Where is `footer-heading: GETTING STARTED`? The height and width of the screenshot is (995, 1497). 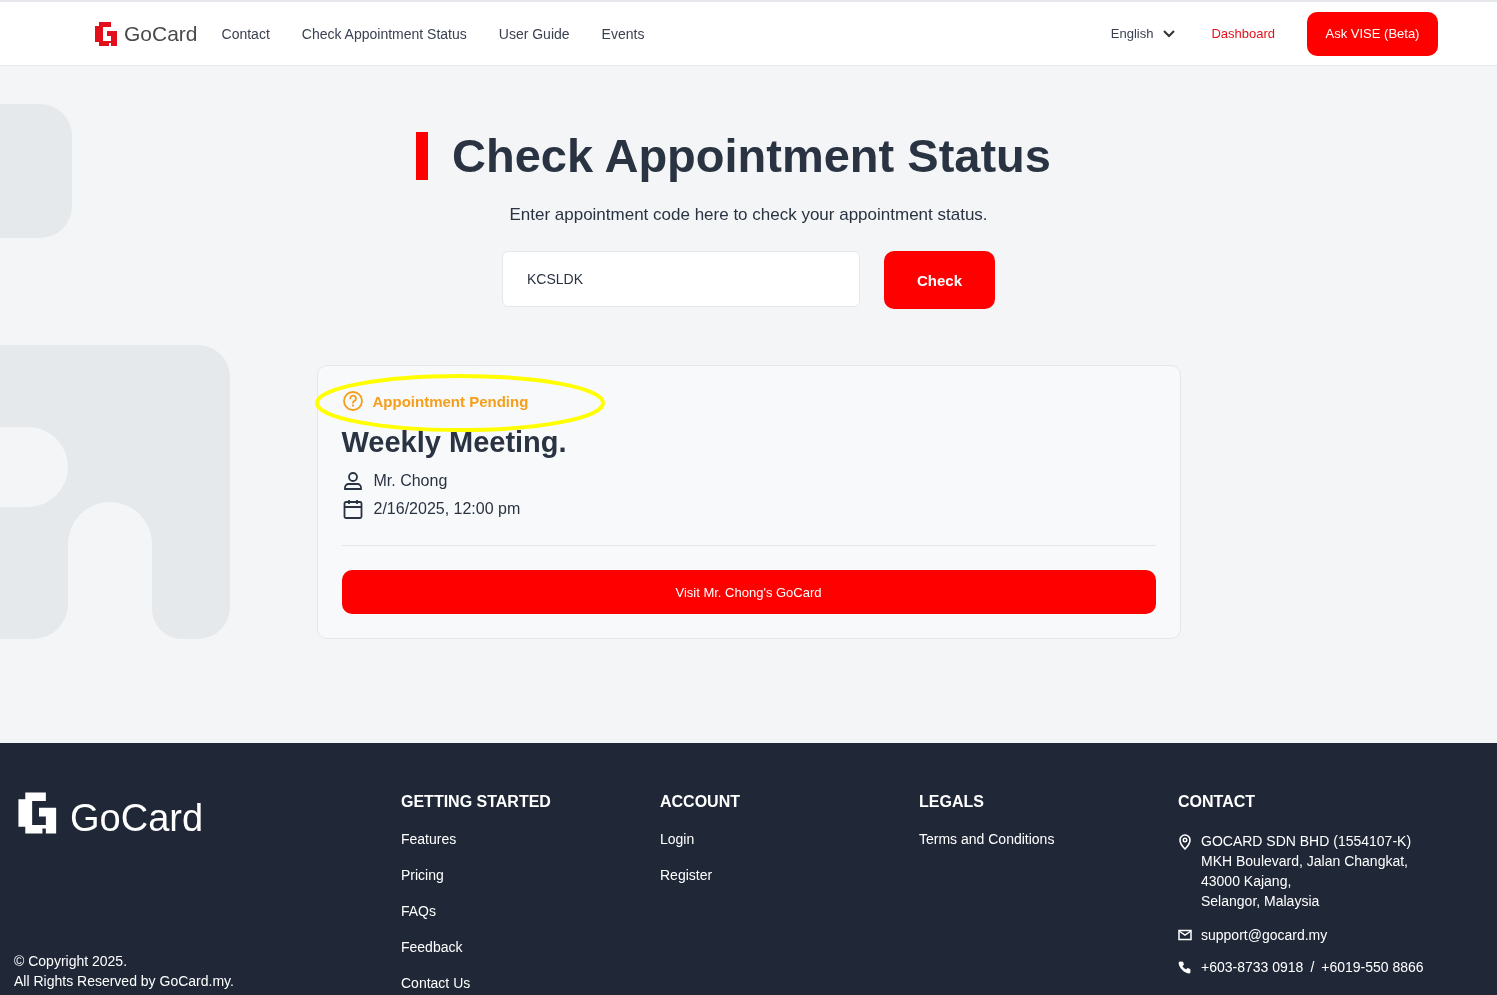 footer-heading: GETTING STARTED is located at coordinates (476, 802).